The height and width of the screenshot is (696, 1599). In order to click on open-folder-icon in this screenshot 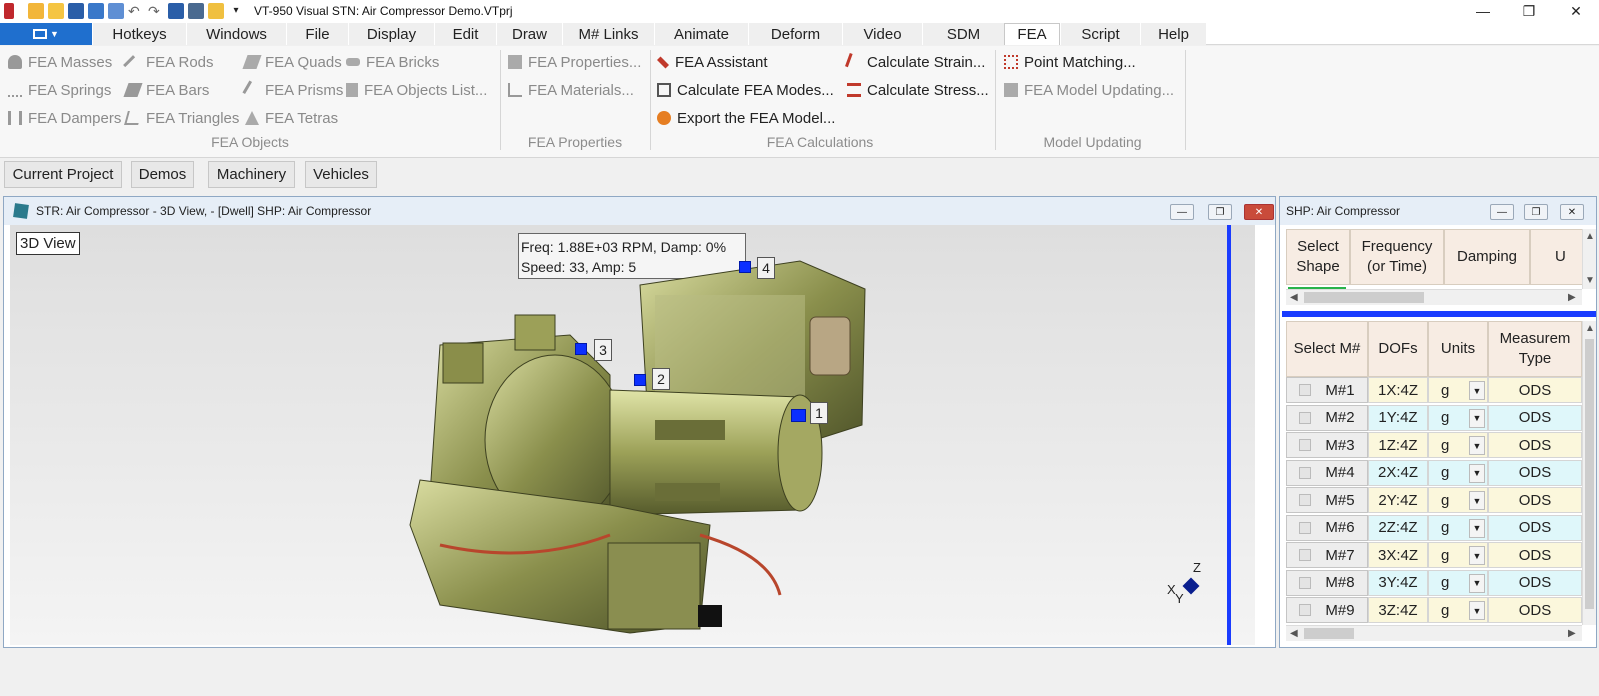, I will do `click(56, 11)`.